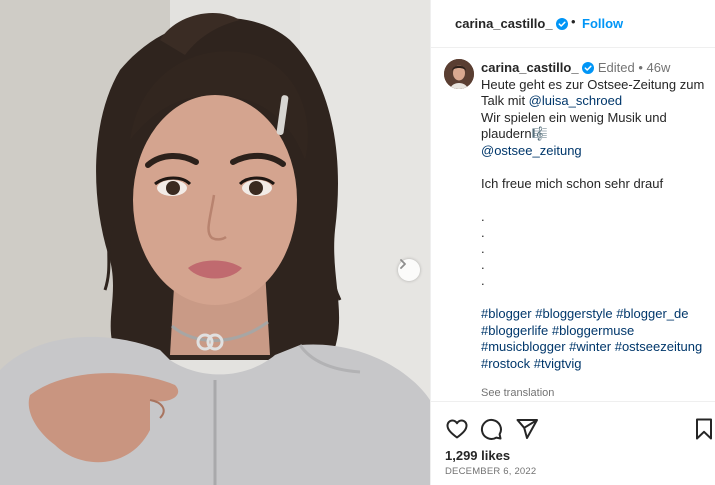 This screenshot has width=715, height=485. What do you see at coordinates (703, 429) in the screenshot?
I see `bookmark-icon` at bounding box center [703, 429].